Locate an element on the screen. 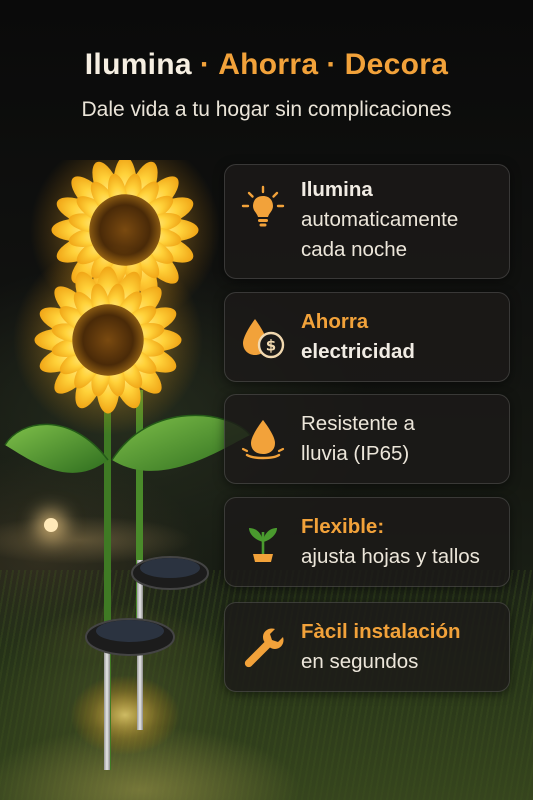 Image resolution: width=533 pixels, height=800 pixels. feature-resistente-line2: lluvia (IP65) is located at coordinates (355, 453).